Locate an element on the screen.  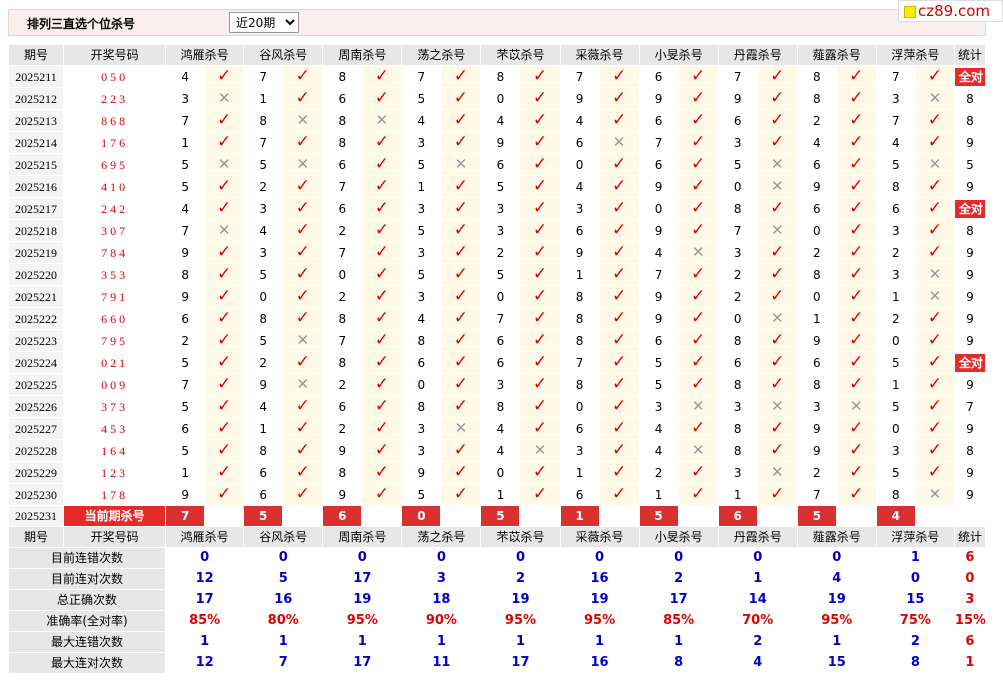
row-stat: 8 is located at coordinates (970, 450).